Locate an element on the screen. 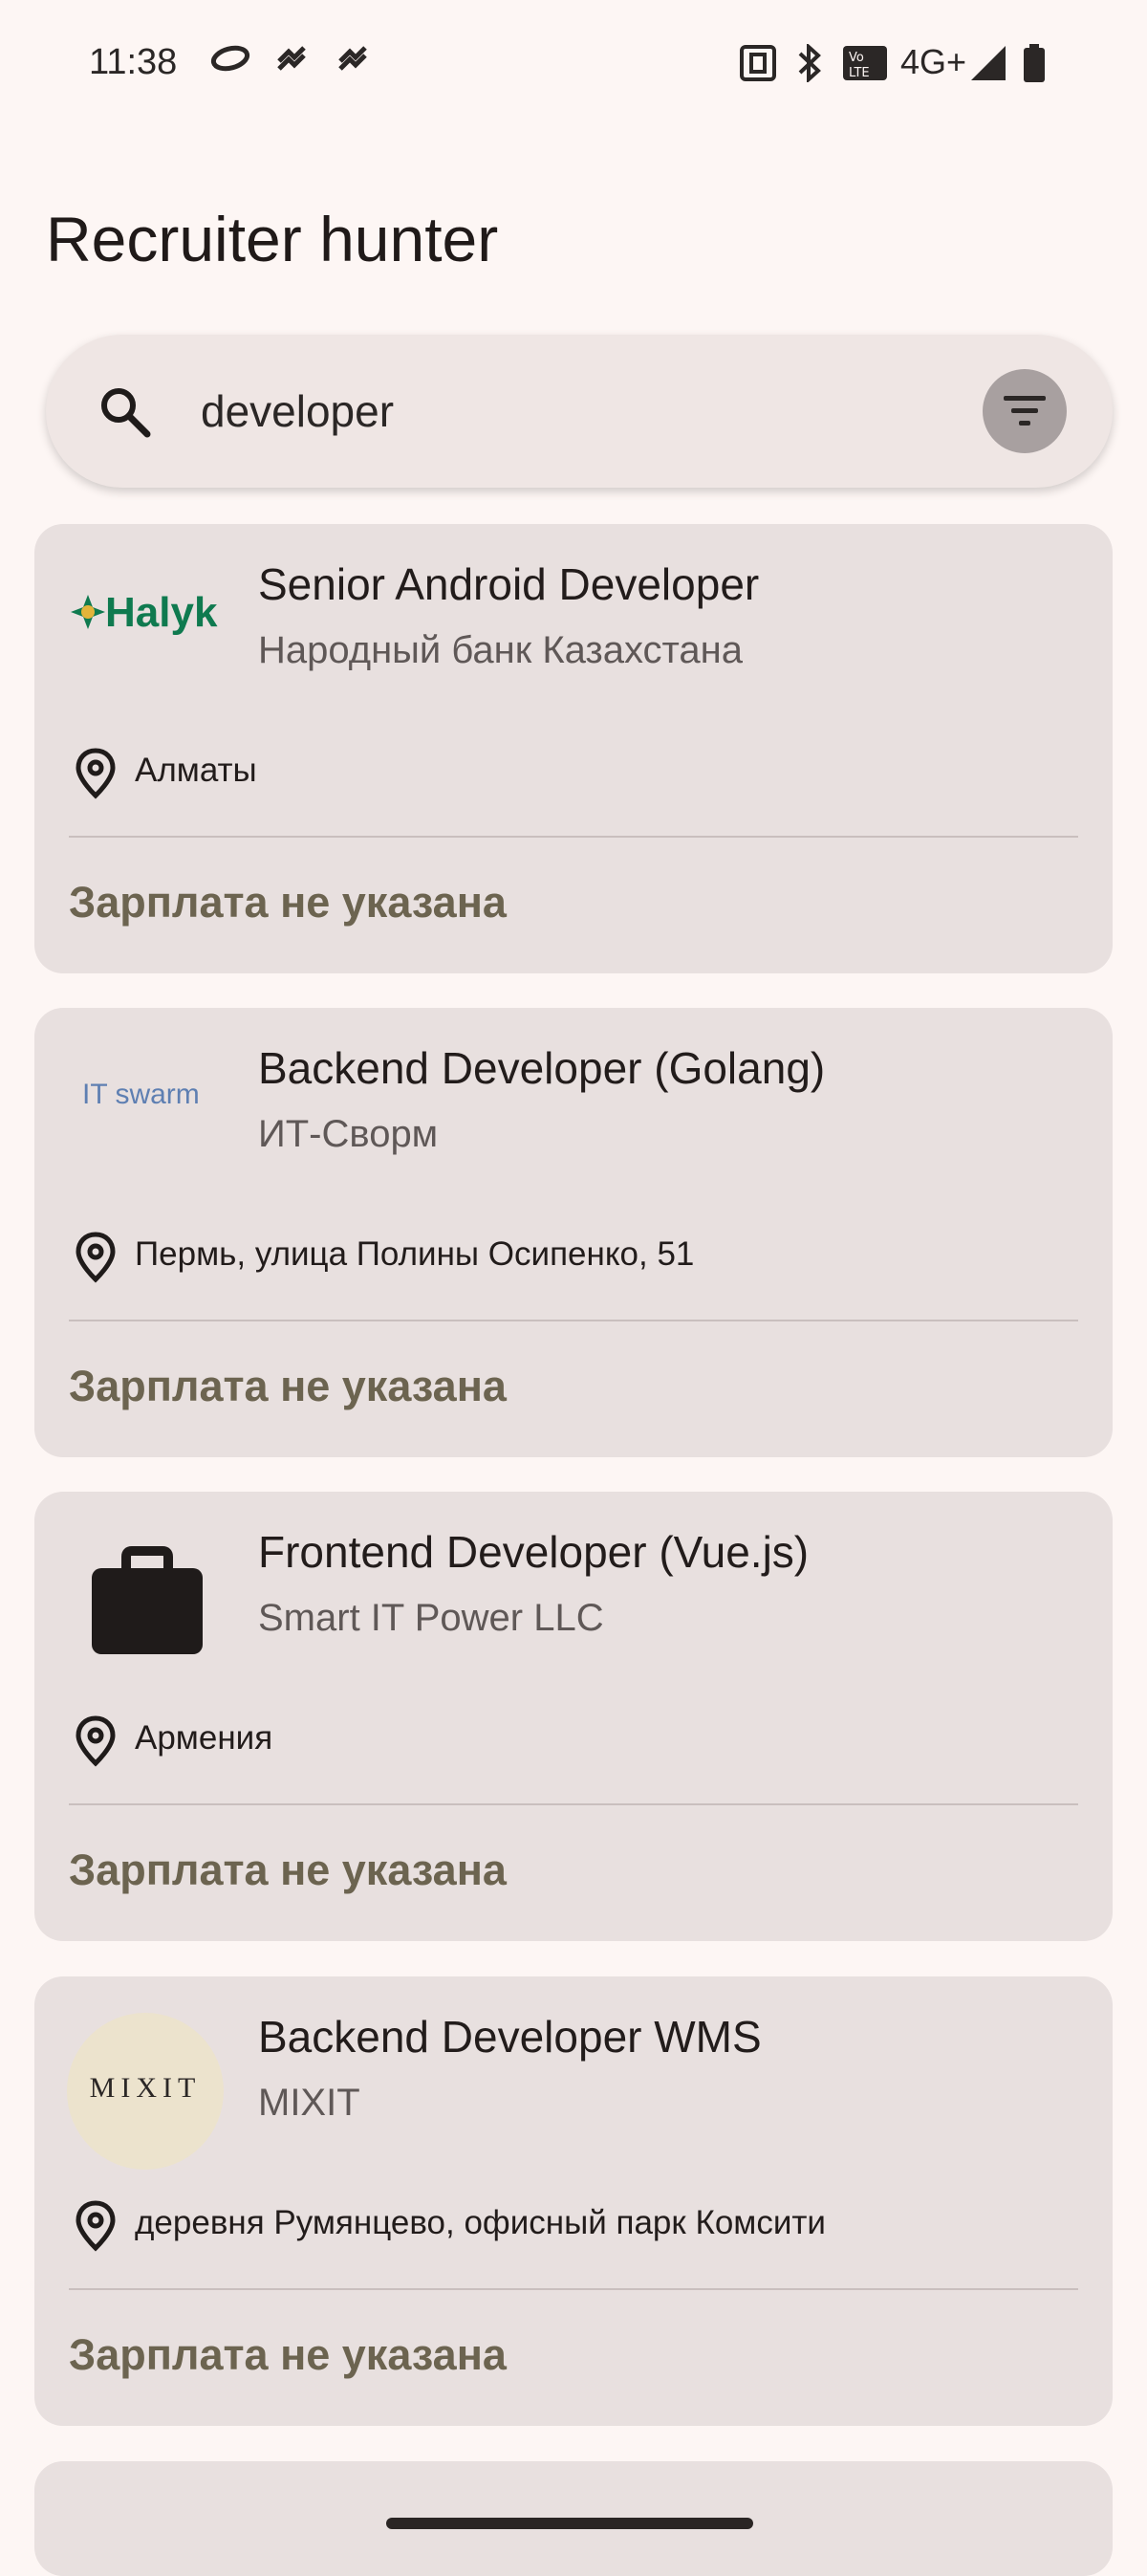  filter-icon is located at coordinates (1025, 411).